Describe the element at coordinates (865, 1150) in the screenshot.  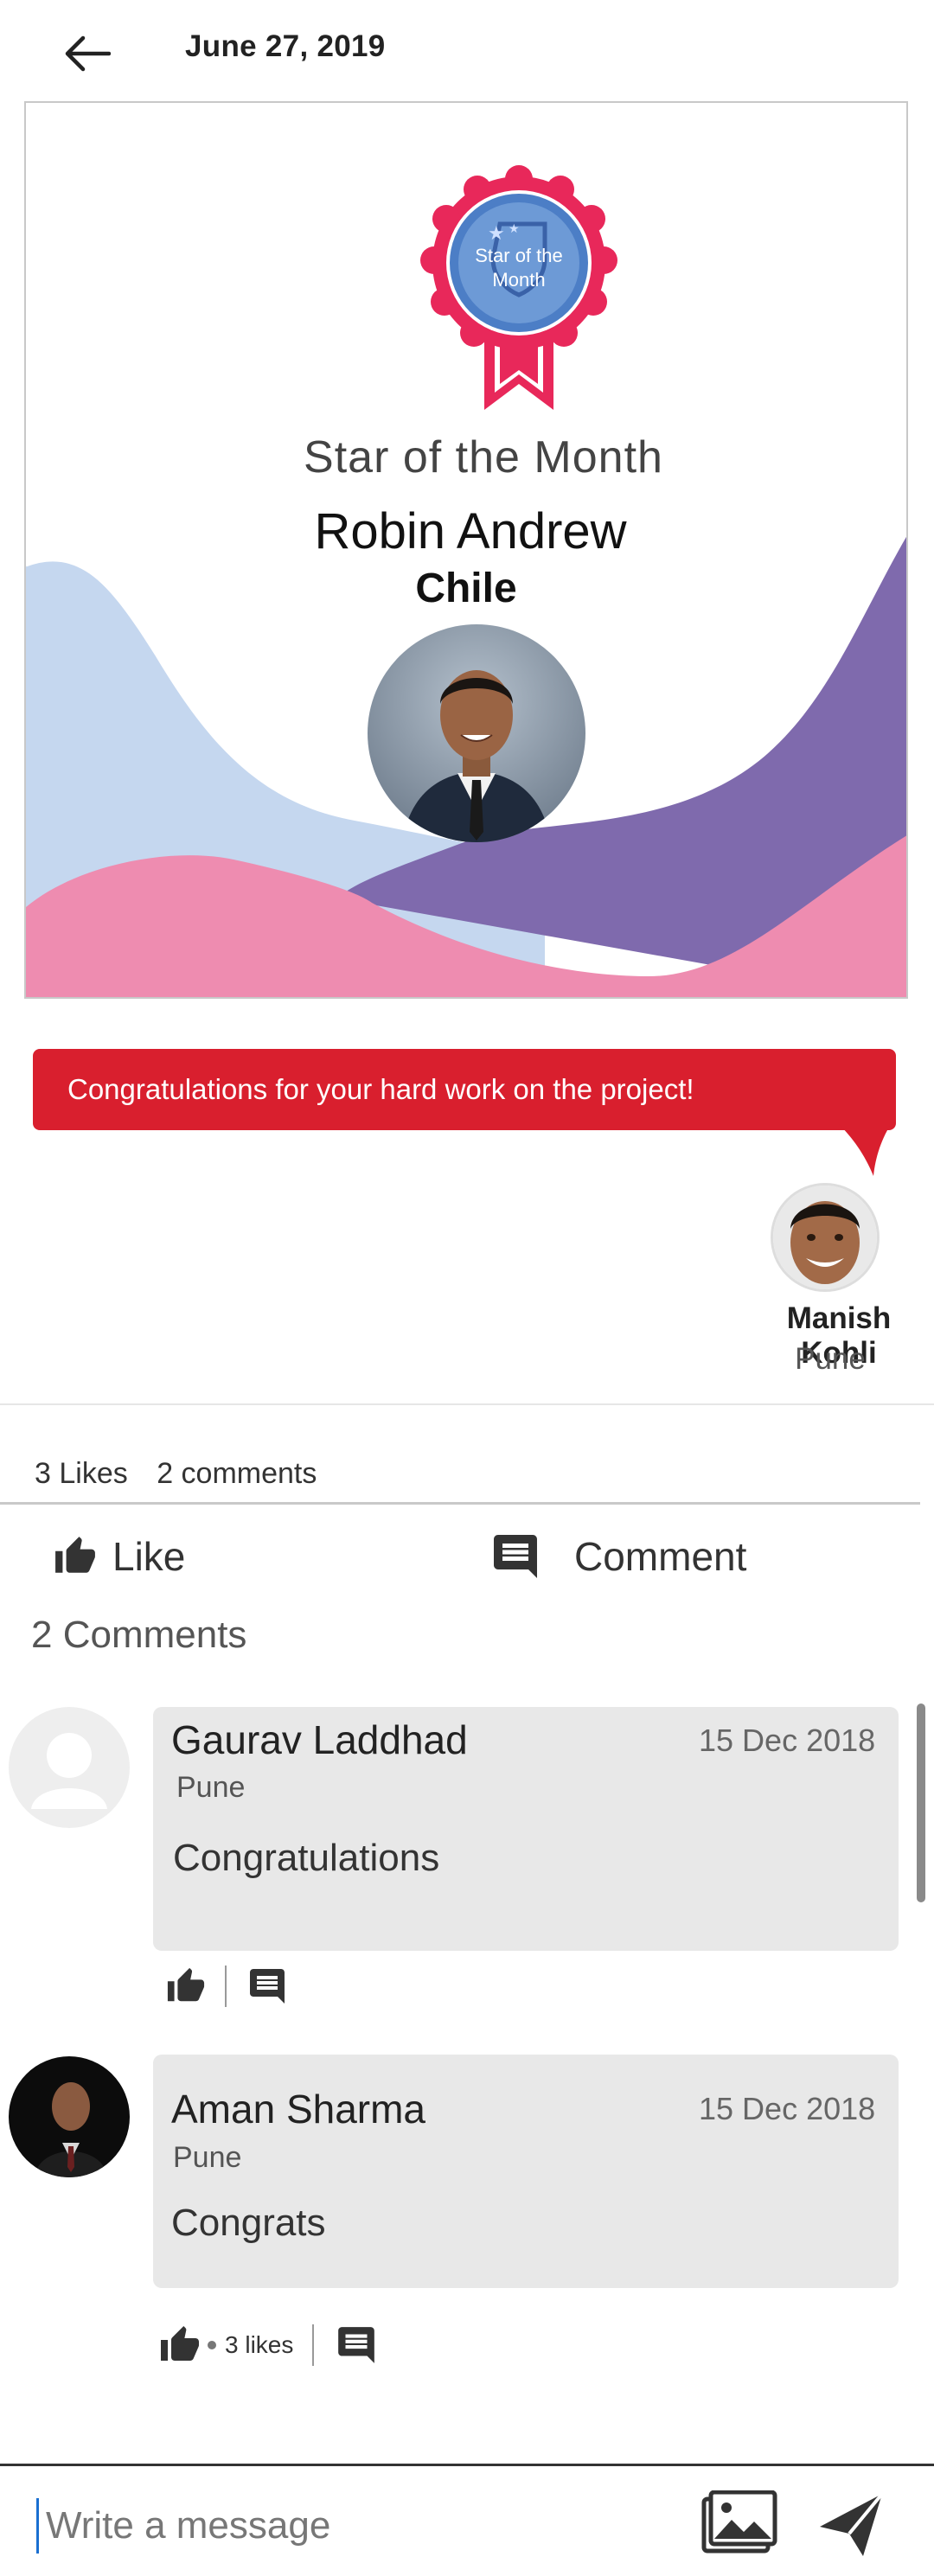
I see `bubble-tail` at that location.